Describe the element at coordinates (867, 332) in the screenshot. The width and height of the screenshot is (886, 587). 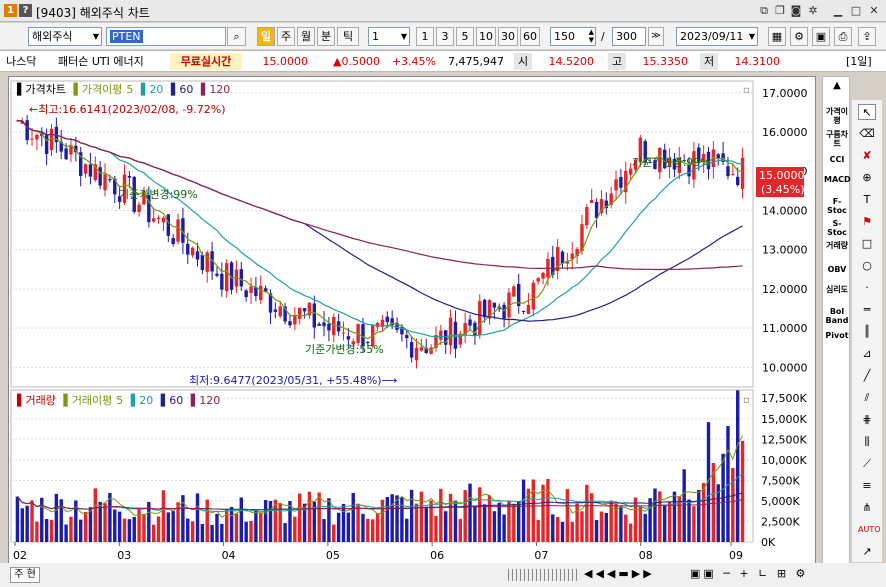
I see `vline-icon: ║` at that location.